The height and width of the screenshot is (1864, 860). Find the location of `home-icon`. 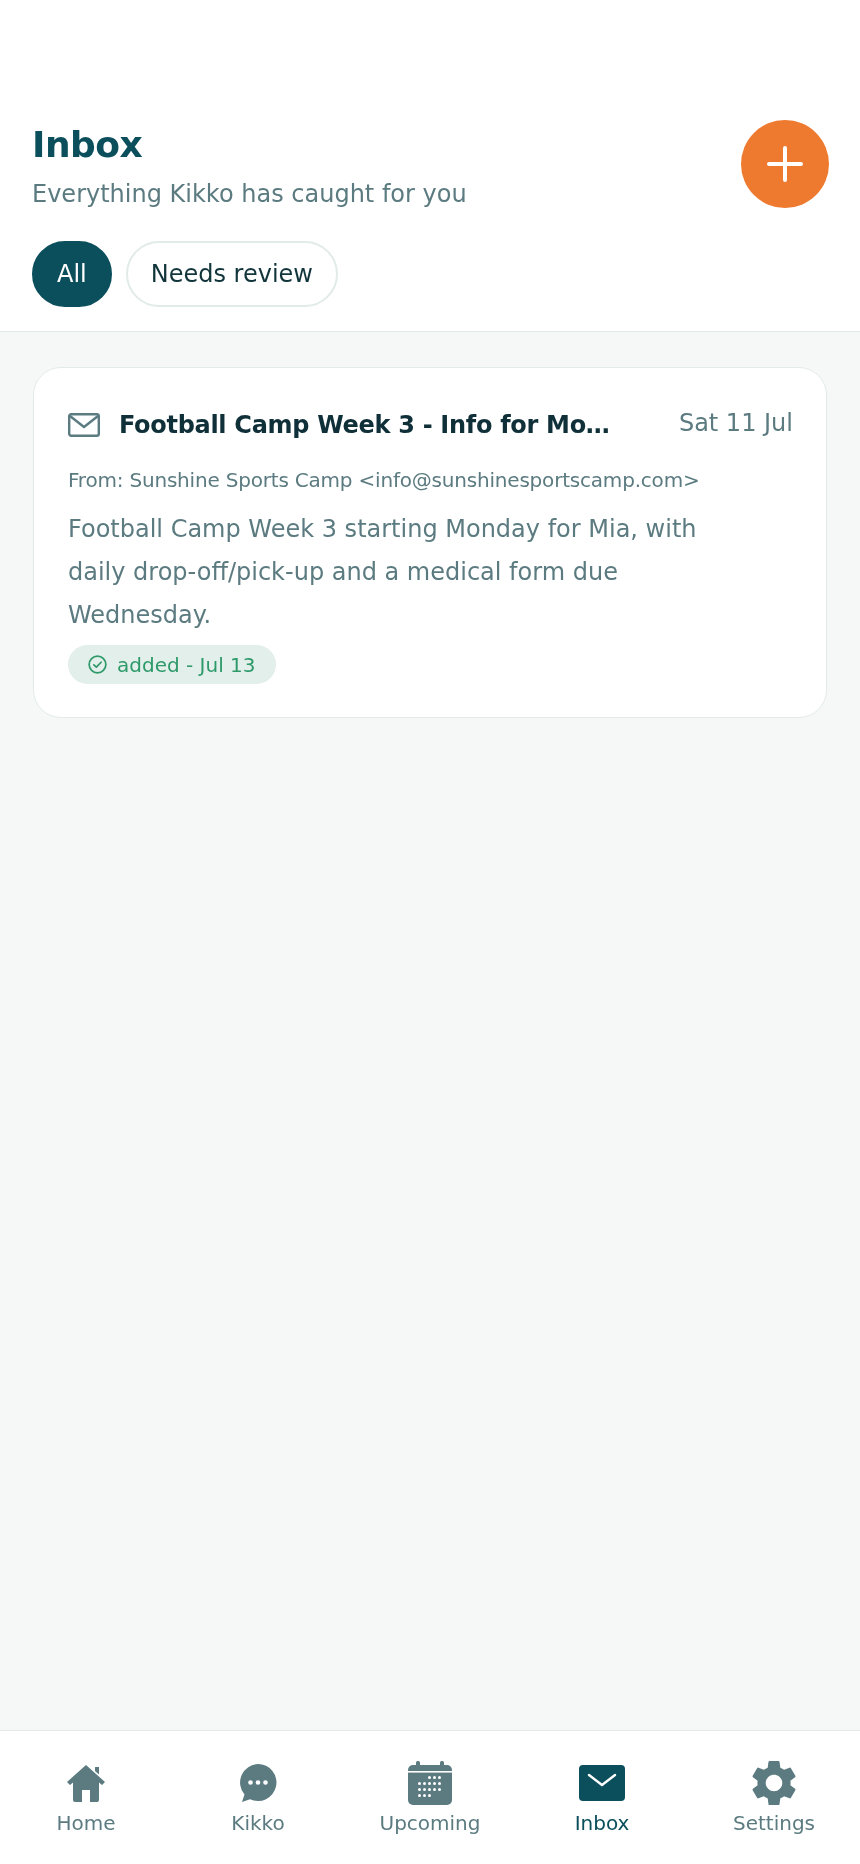

home-icon is located at coordinates (86, 1783).